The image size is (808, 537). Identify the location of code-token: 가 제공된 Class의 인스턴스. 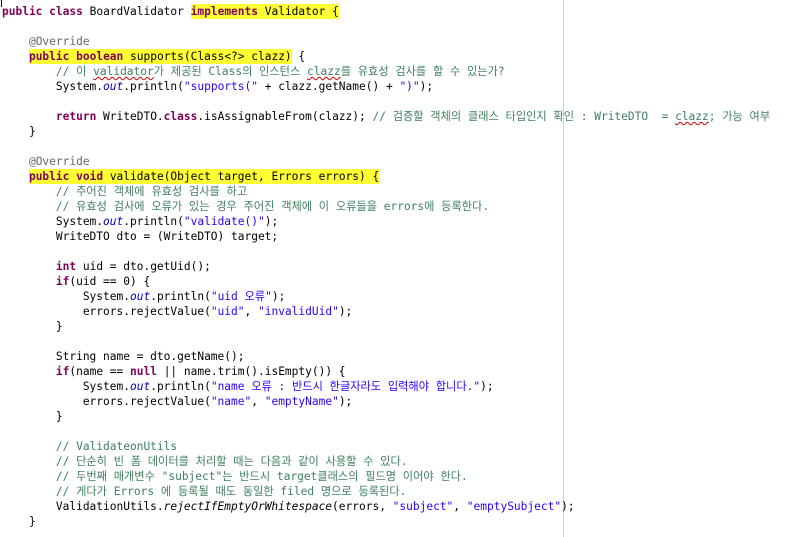
(230, 71).